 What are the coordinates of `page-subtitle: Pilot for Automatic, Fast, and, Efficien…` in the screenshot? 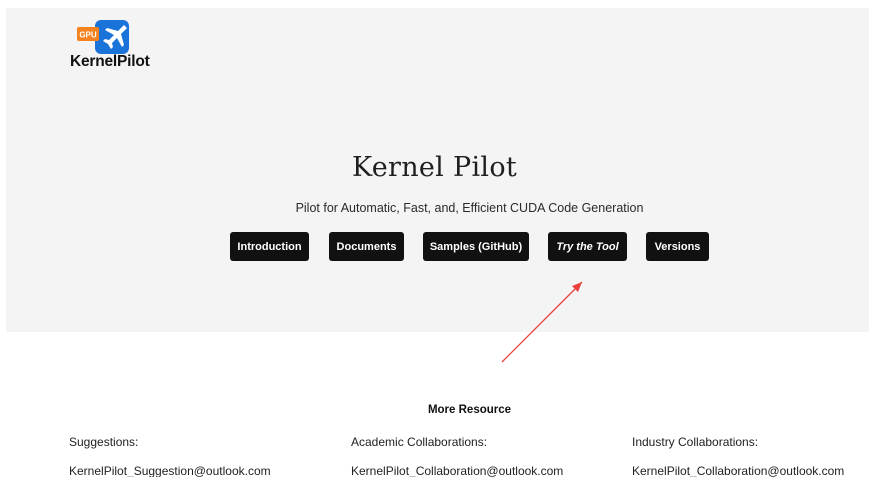 It's located at (469, 208).